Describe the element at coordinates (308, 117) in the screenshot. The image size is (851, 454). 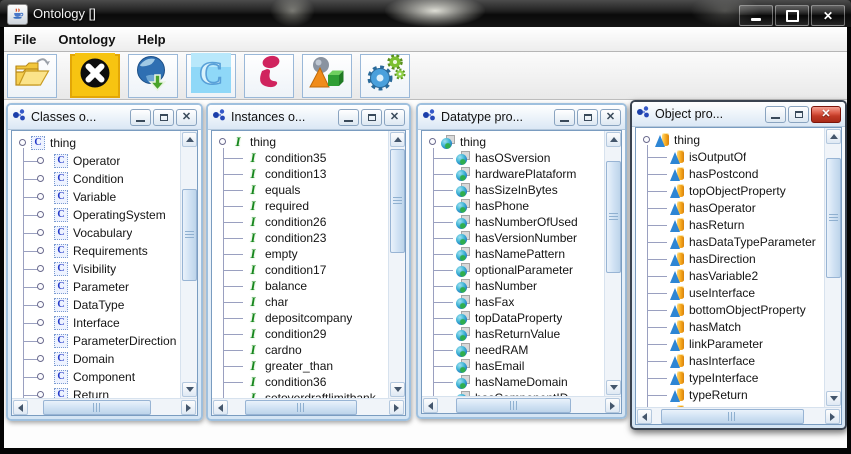
I see `internal-frame-titlebar: Instances o... ✕` at that location.